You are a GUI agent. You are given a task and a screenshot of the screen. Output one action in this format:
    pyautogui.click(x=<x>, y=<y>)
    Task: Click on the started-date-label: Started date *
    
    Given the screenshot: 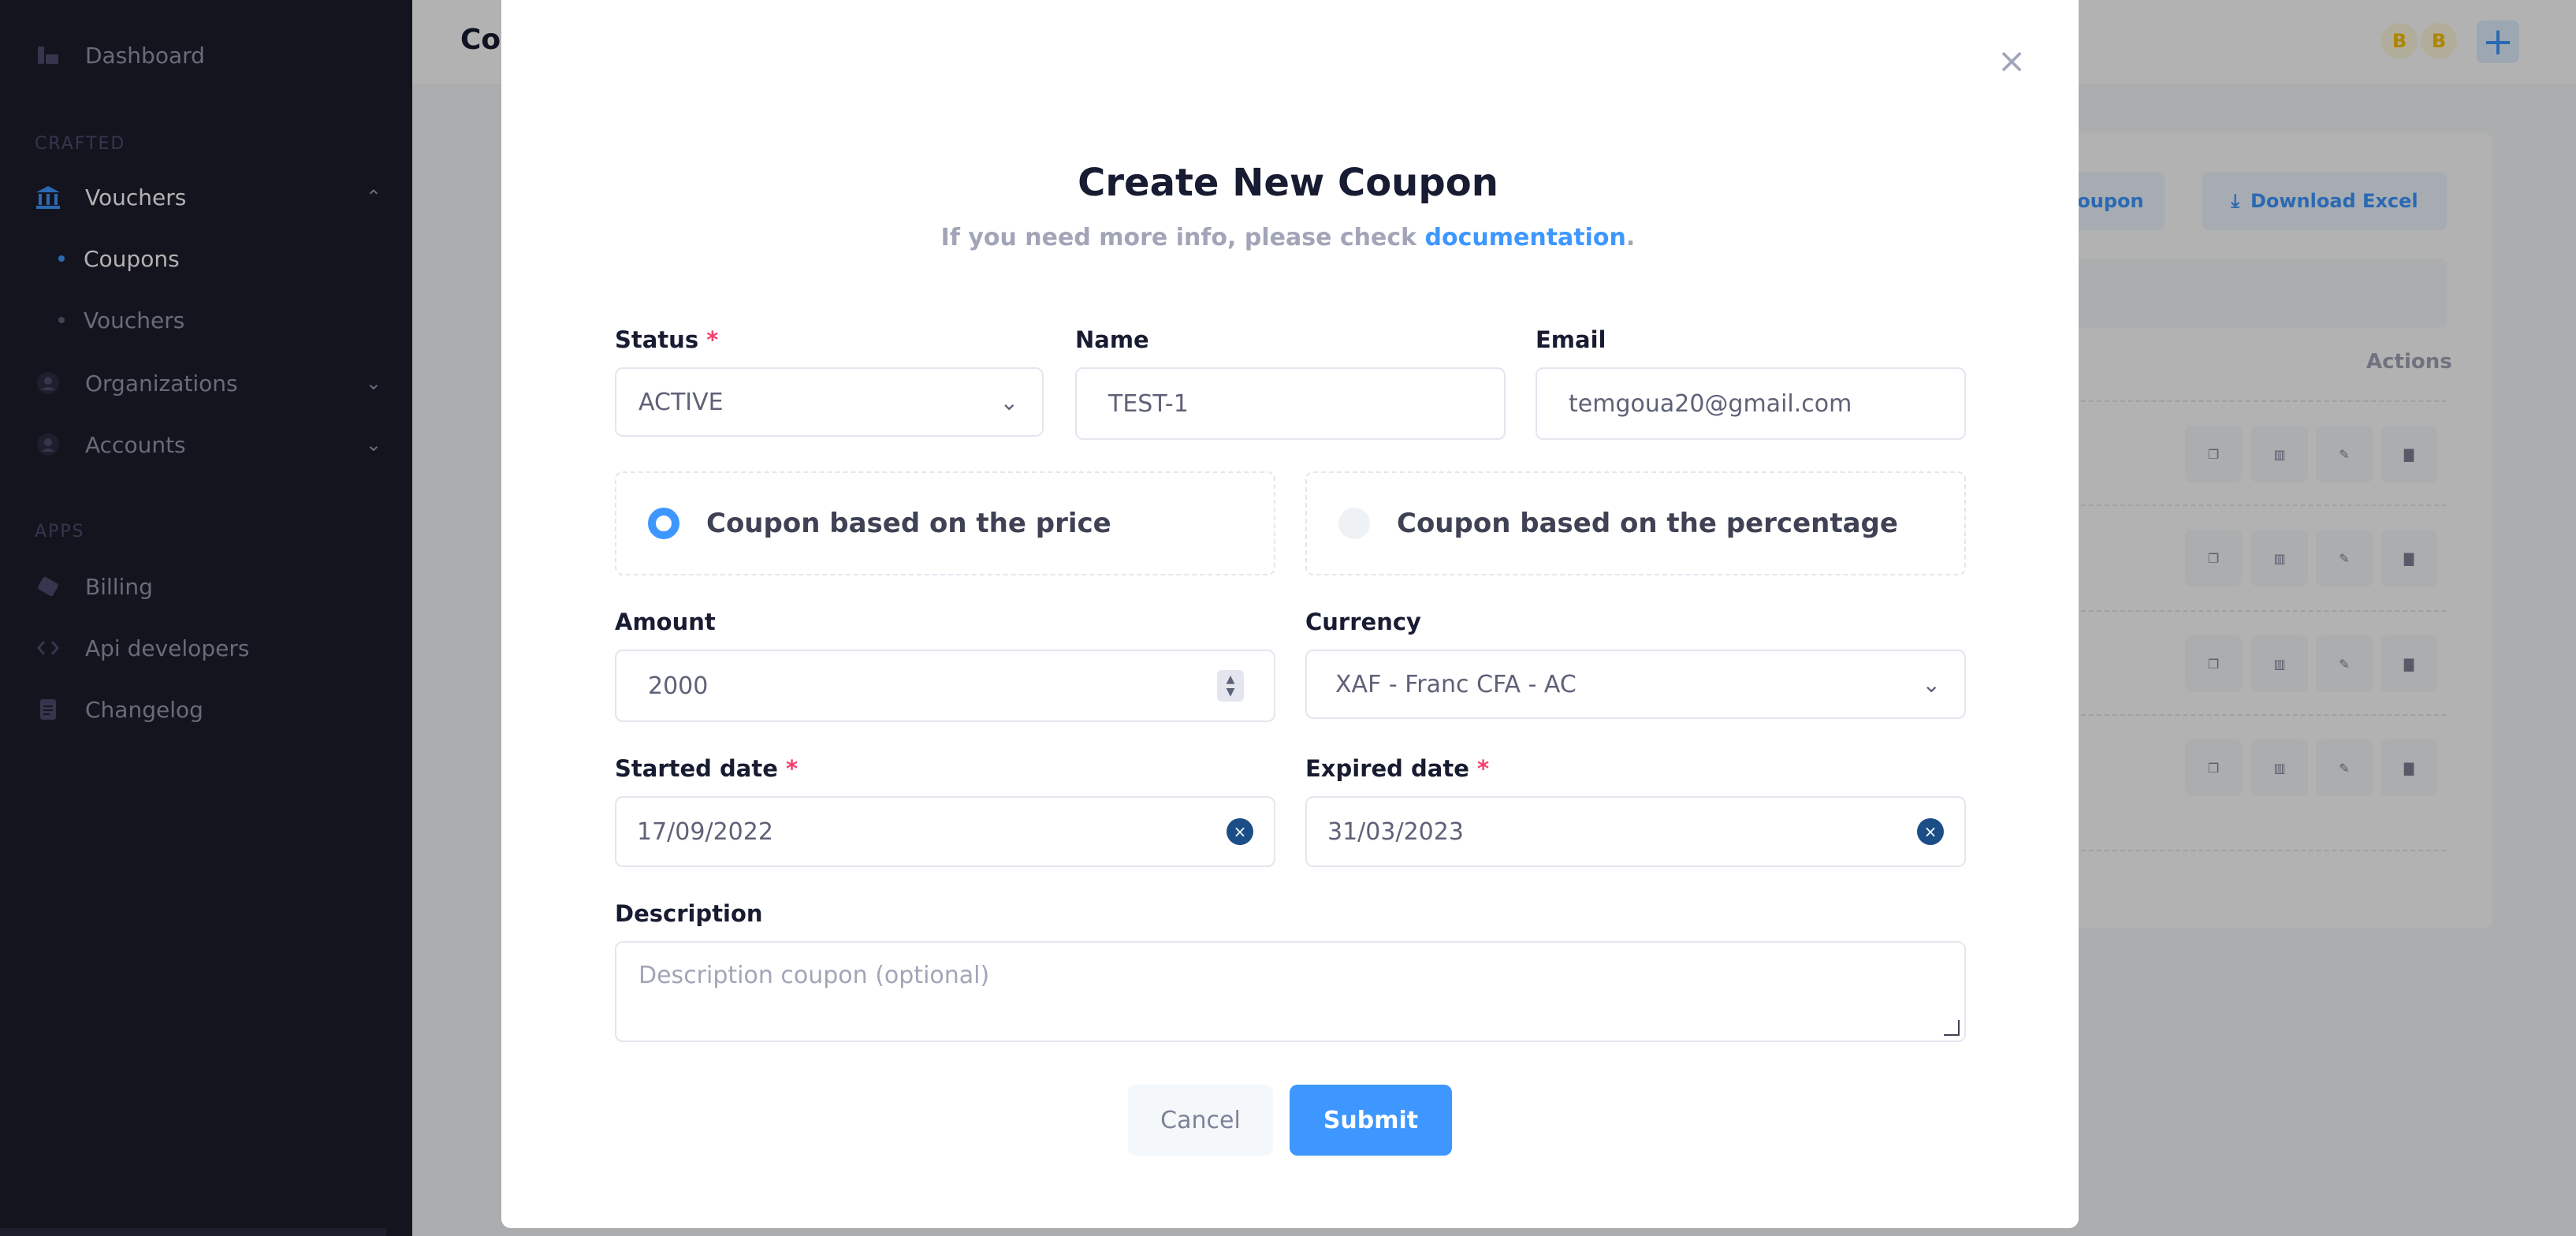 What is the action you would take?
    pyautogui.click(x=706, y=768)
    